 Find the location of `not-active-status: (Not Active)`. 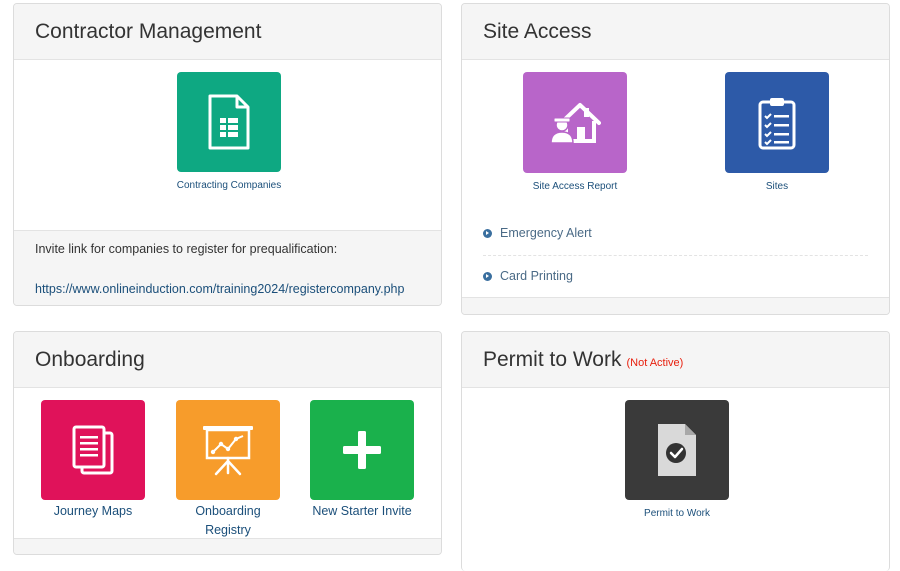

not-active-status: (Not Active) is located at coordinates (655, 362).